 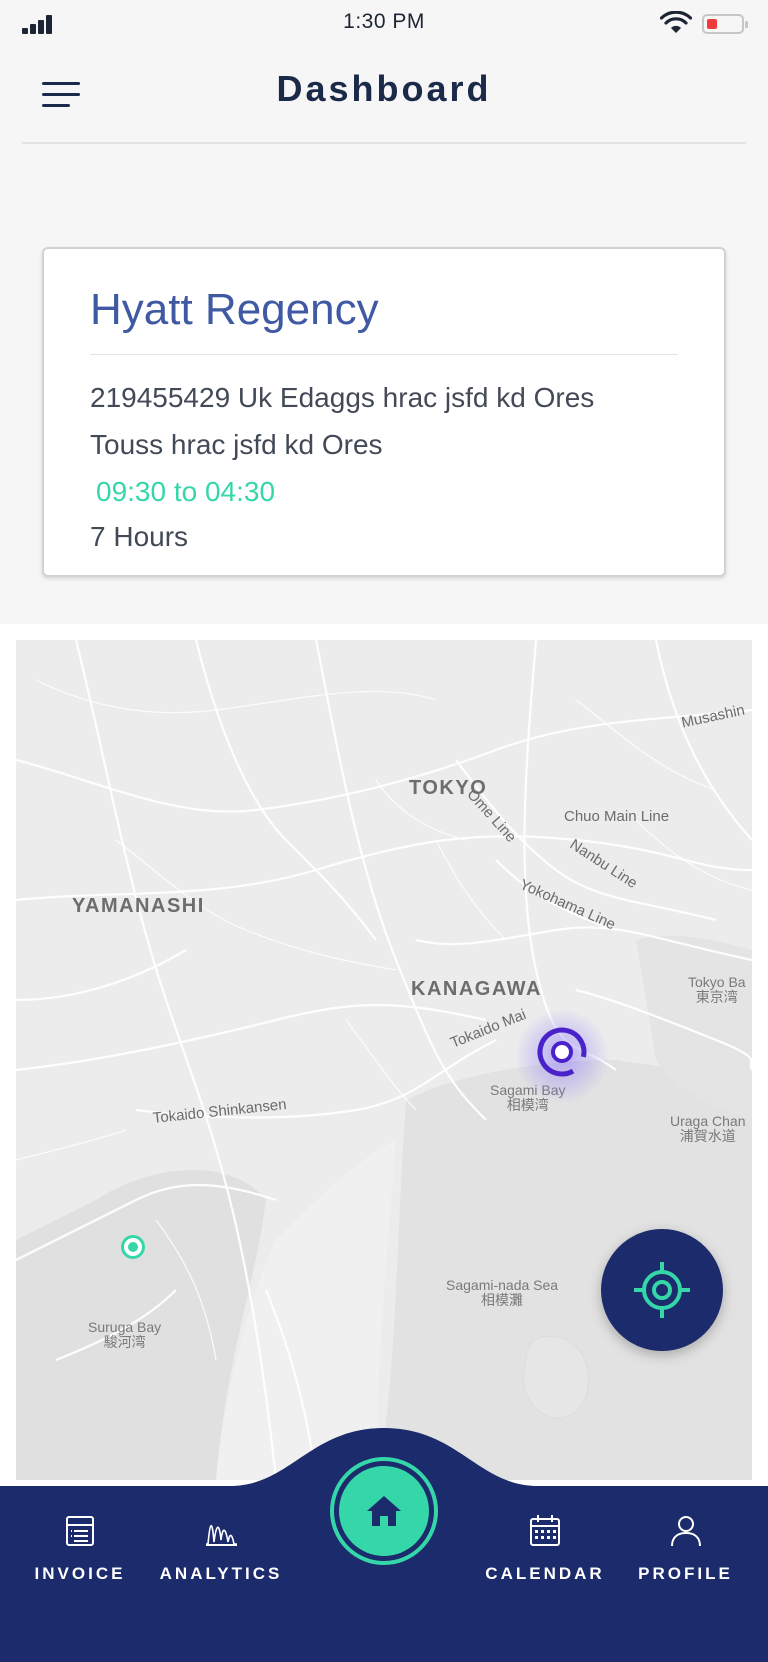 What do you see at coordinates (685, 1557) in the screenshot?
I see `nav-item-profile: PROFILE` at bounding box center [685, 1557].